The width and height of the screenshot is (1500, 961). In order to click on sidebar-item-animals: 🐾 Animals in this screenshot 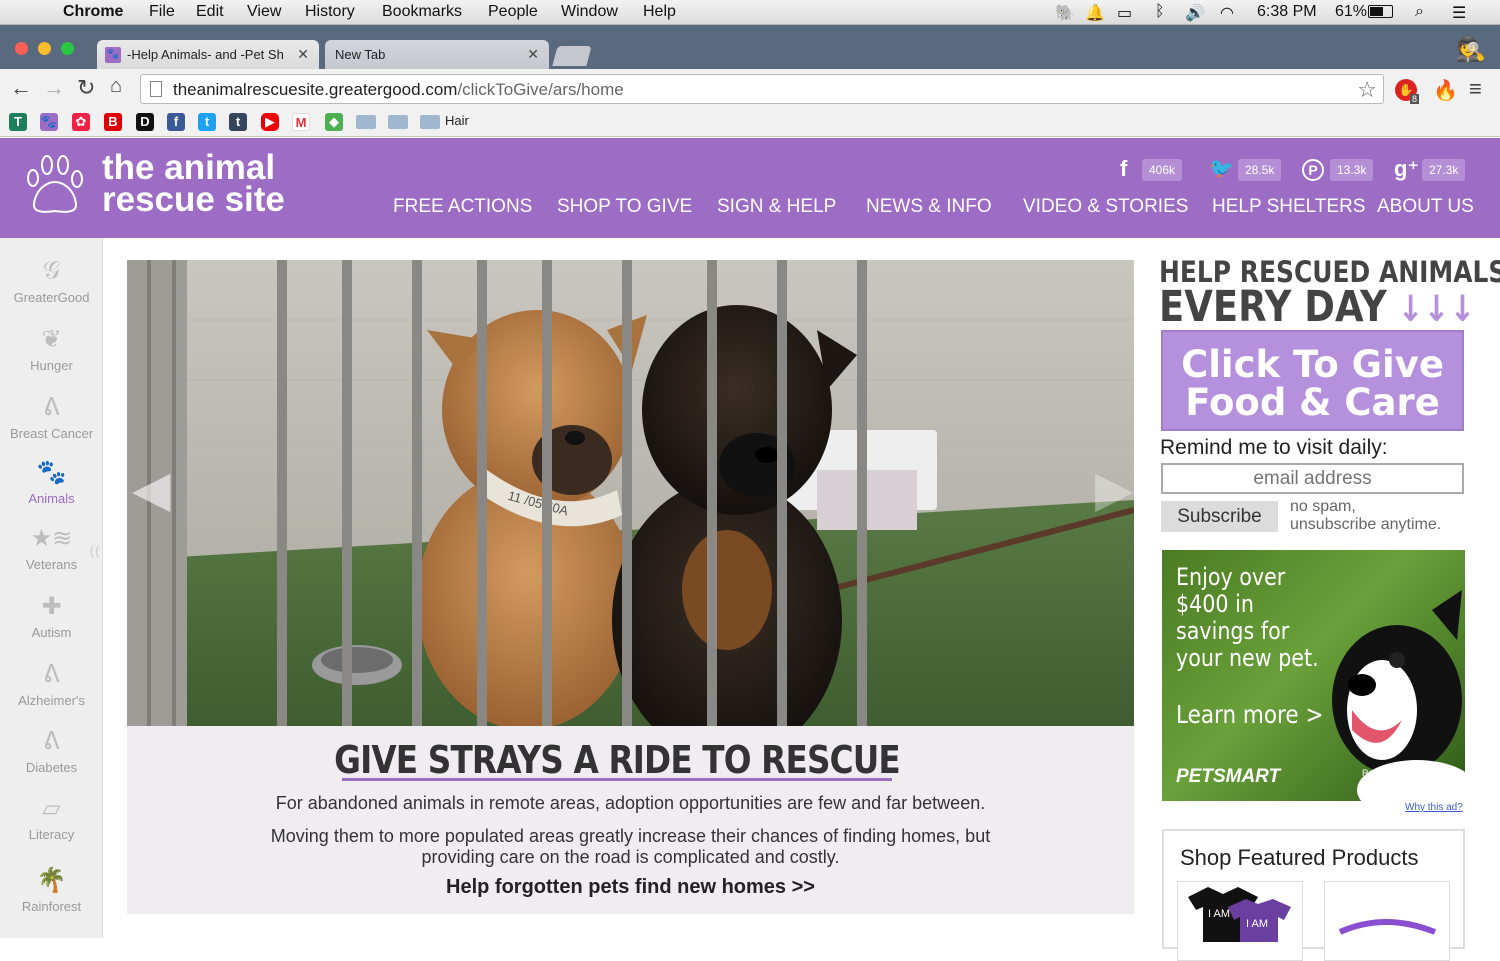, I will do `click(51, 482)`.